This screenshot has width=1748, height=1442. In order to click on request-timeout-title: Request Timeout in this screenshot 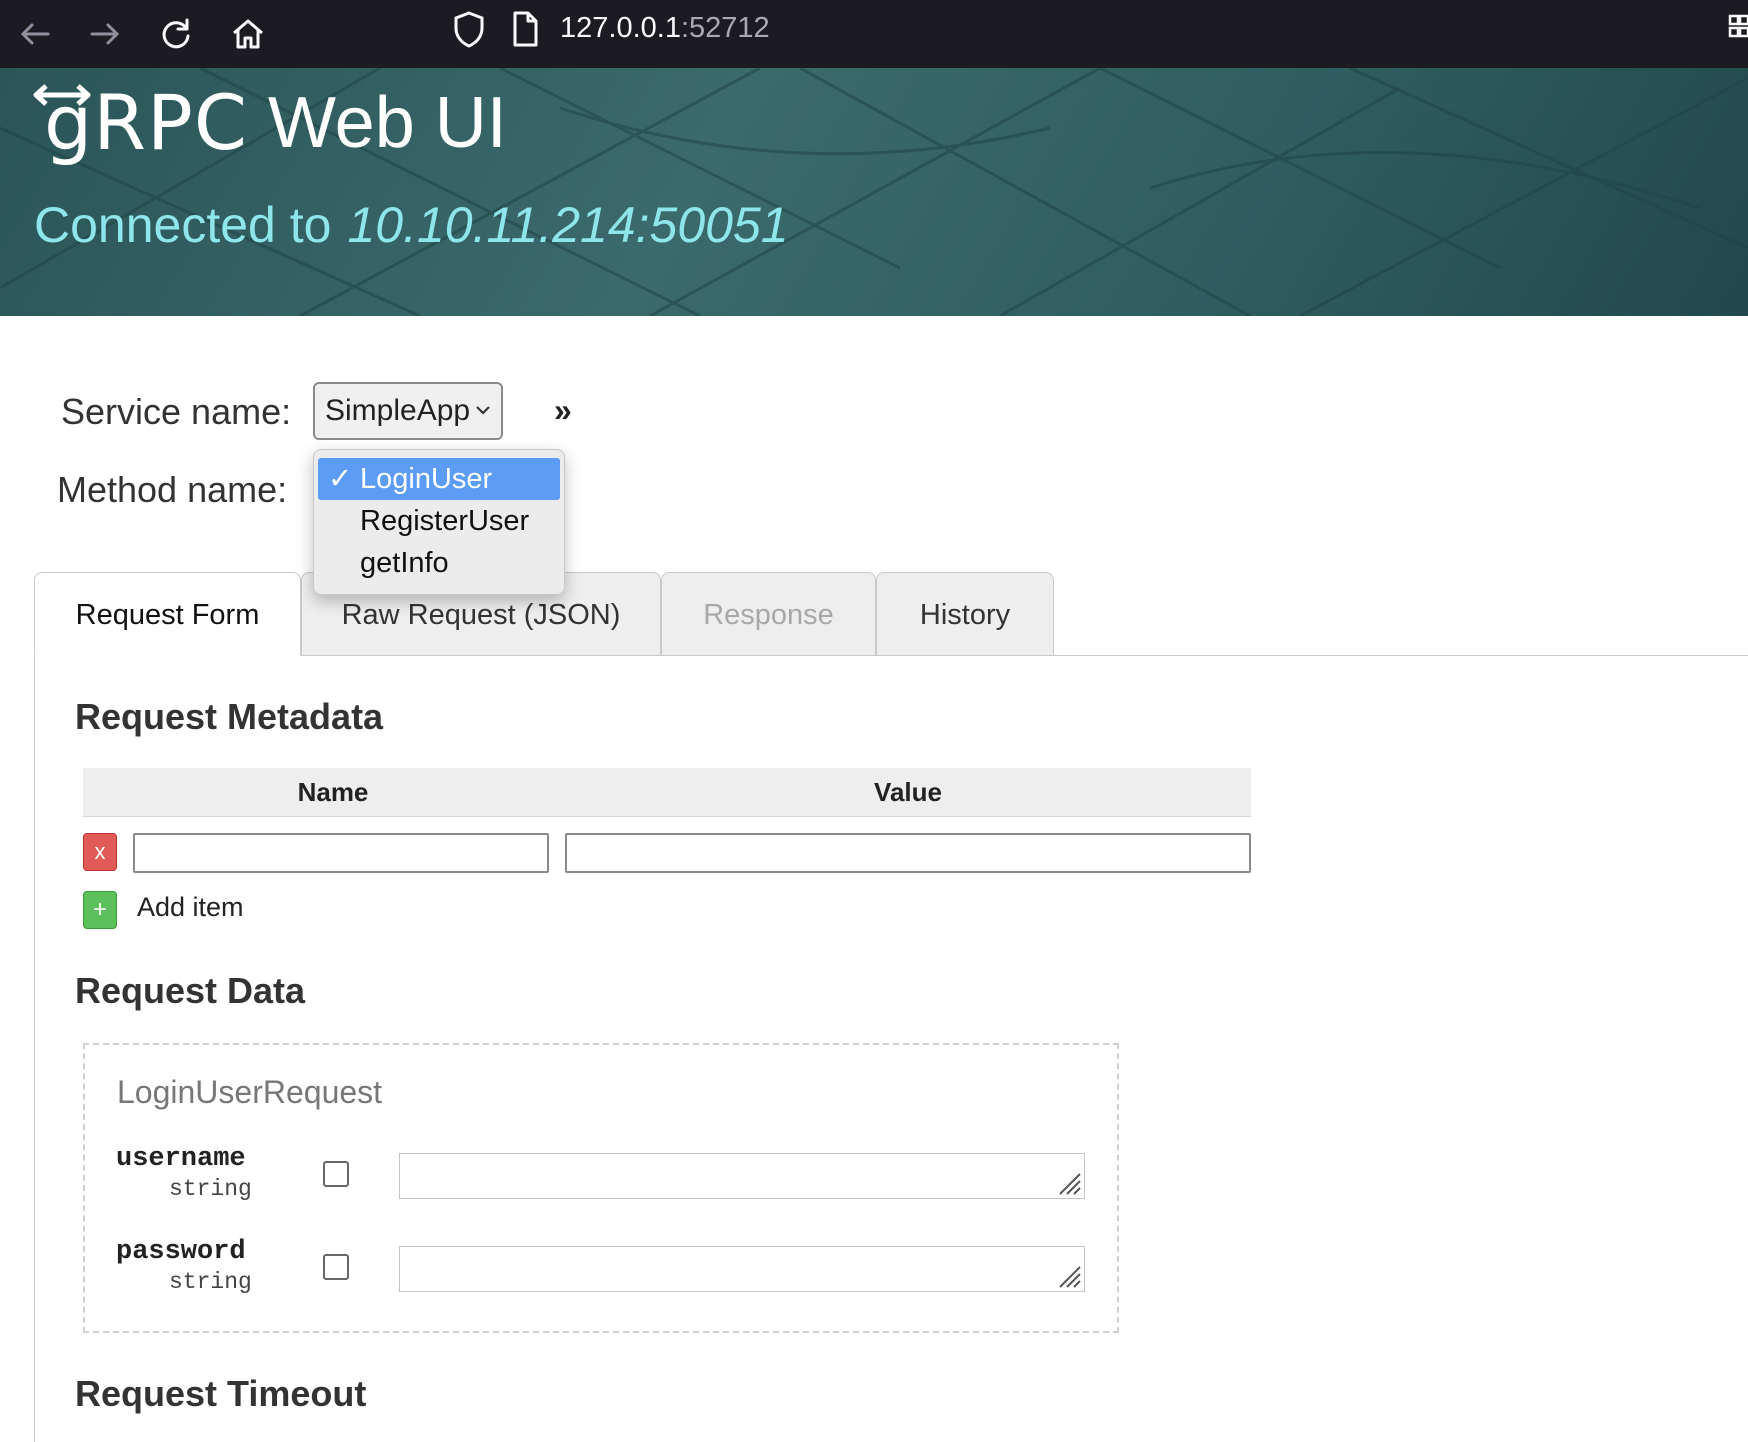, I will do `click(221, 1393)`.